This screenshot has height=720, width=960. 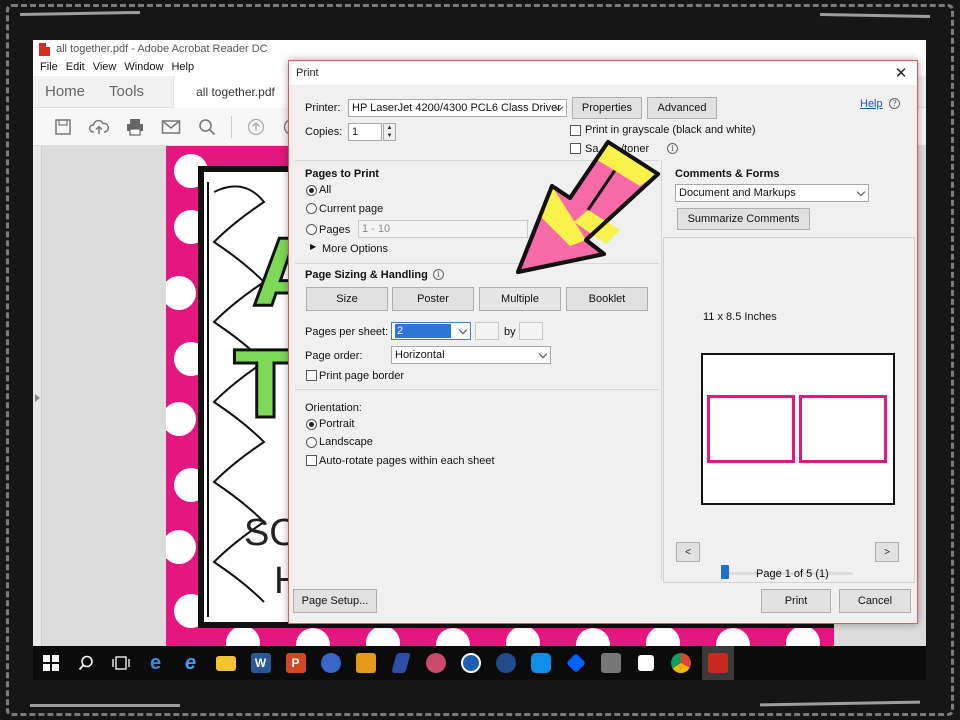 What do you see at coordinates (342, 174) in the screenshot?
I see `pages-to-print-heading: Pages to Print` at bounding box center [342, 174].